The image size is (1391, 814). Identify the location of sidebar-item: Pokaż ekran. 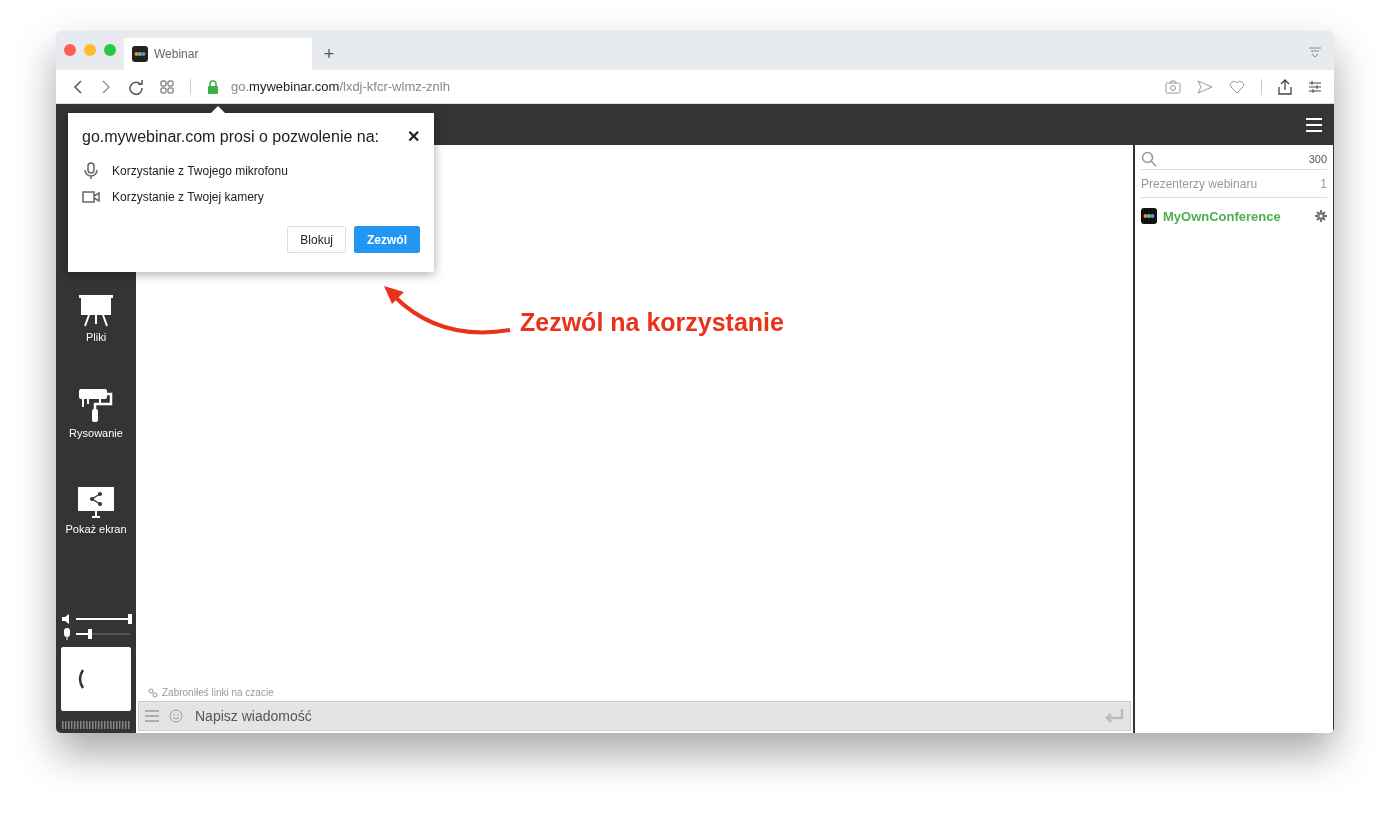
(96, 507).